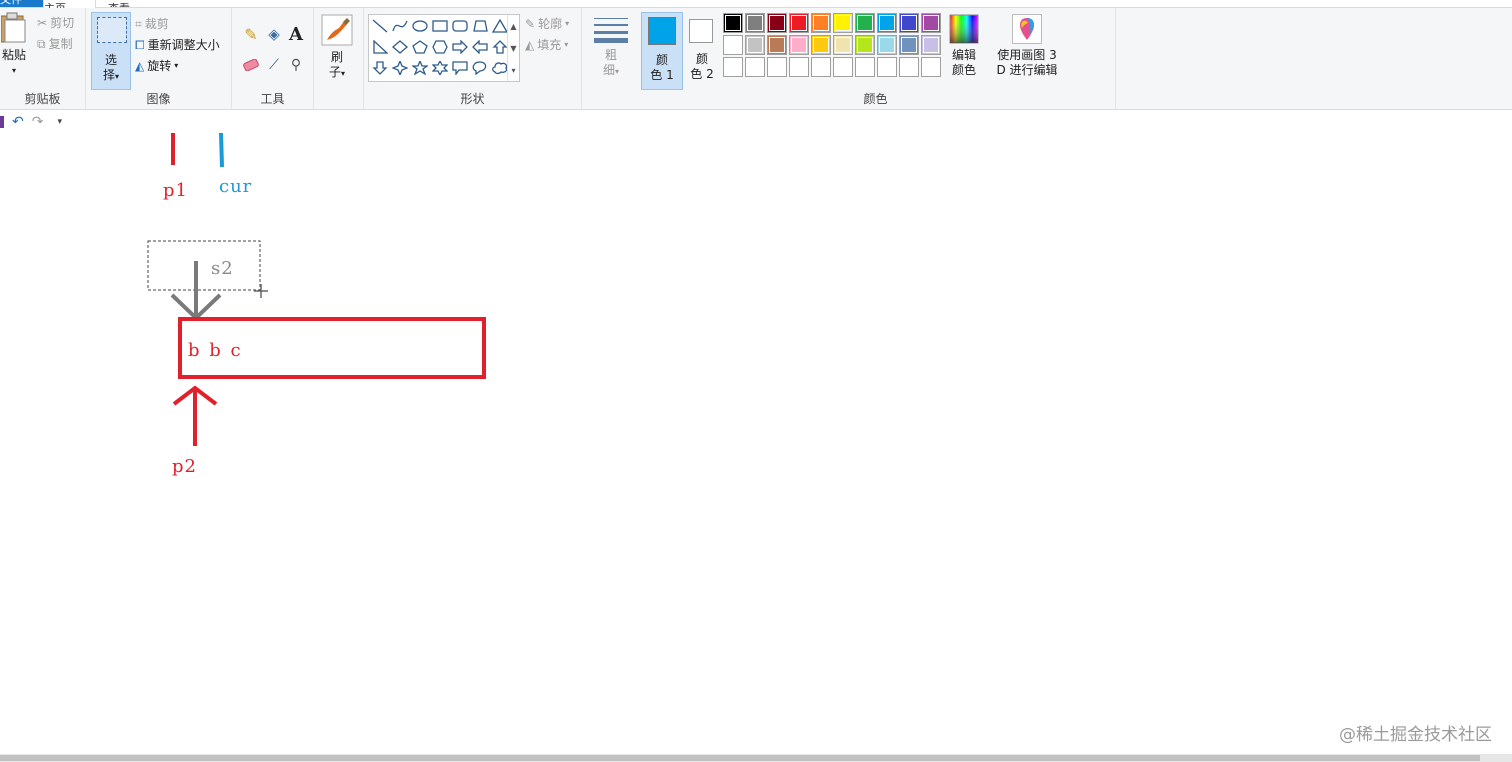 Image resolution: width=1512 pixels, height=762 pixels. What do you see at coordinates (480, 25) in the screenshot?
I see `shape-polygon-icon` at bounding box center [480, 25].